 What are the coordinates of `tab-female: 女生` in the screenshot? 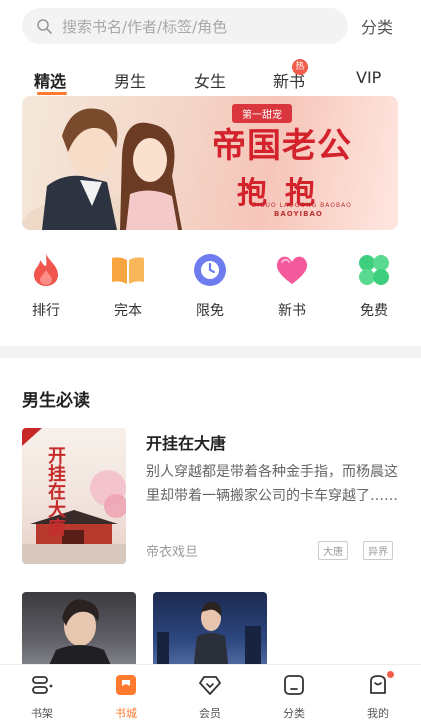 It's located at (210, 80).